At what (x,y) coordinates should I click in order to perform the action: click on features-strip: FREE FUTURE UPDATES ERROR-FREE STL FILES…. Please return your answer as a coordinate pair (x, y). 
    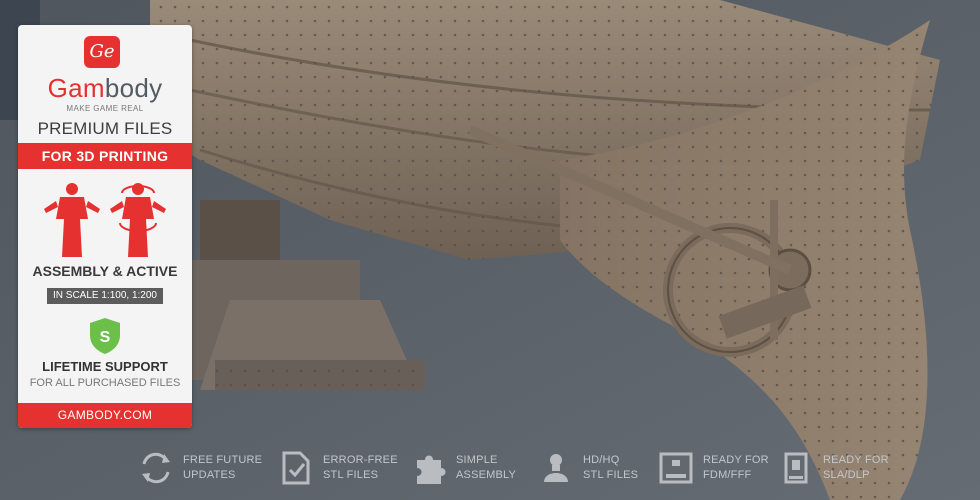
    Looking at the image, I should click on (559, 468).